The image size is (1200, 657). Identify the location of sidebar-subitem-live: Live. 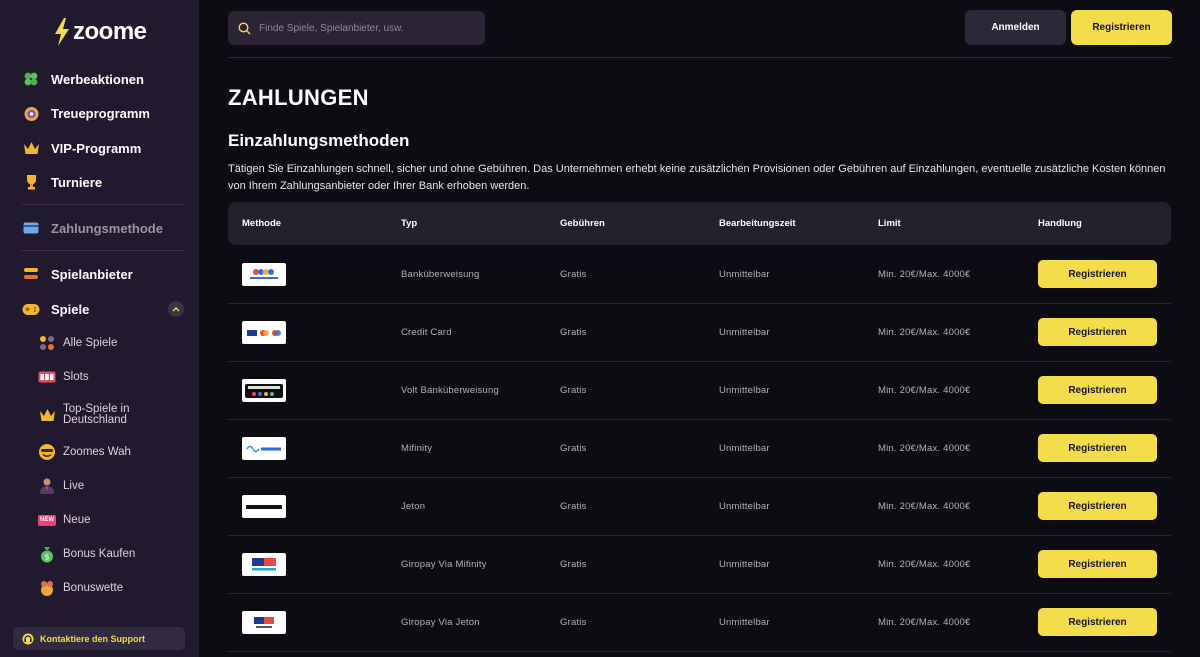
(60, 486).